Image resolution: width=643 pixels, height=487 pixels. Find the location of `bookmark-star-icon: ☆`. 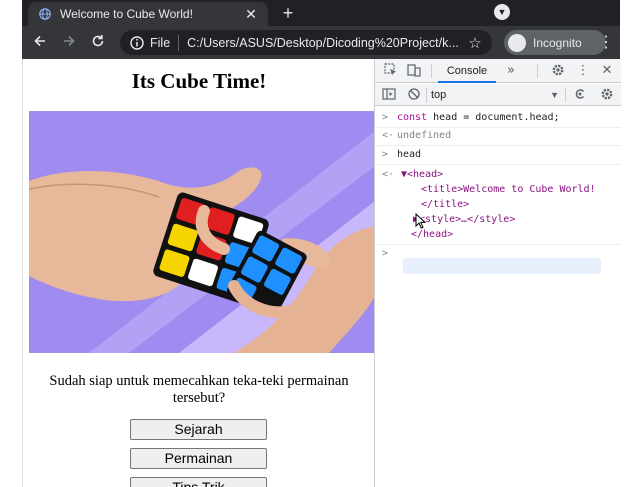

bookmark-star-icon: ☆ is located at coordinates (475, 43).